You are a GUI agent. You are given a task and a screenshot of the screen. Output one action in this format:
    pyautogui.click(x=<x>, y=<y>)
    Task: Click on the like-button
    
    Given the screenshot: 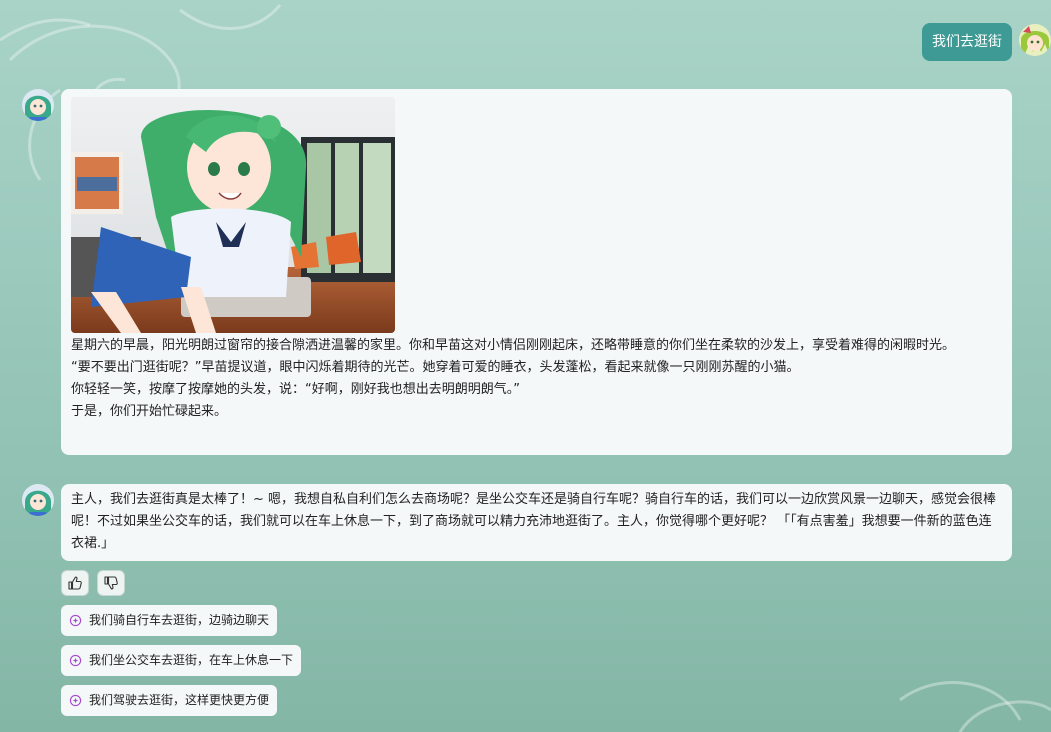 What is the action you would take?
    pyautogui.click(x=75, y=583)
    